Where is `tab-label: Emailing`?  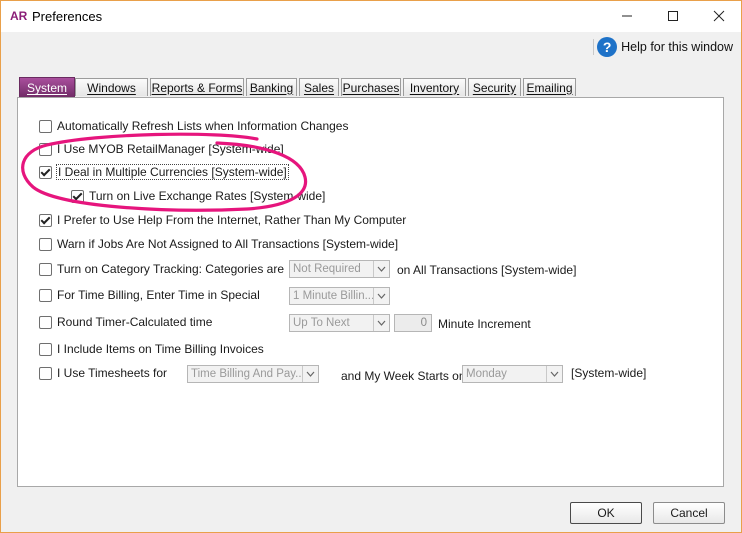
tab-label: Emailing is located at coordinates (549, 87).